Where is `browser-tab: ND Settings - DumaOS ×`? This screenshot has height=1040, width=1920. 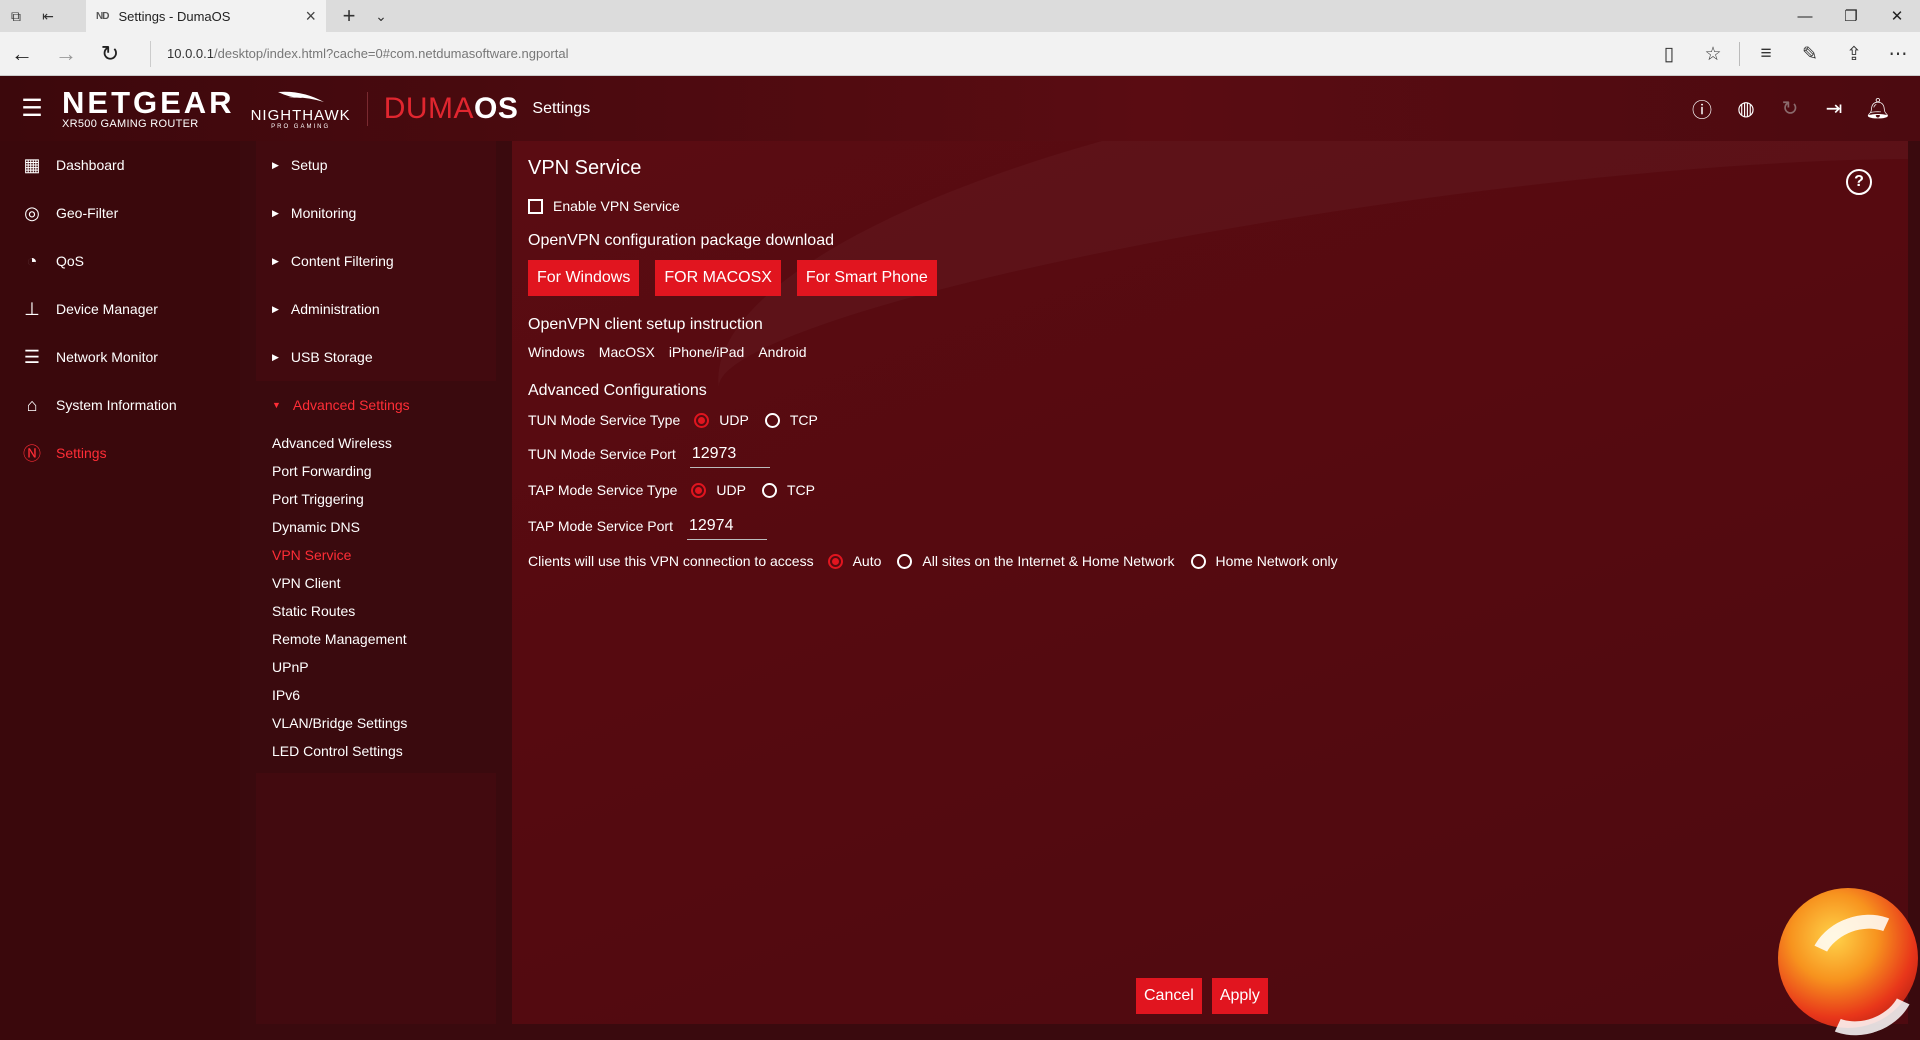
browser-tab: ND Settings - DumaOS × is located at coordinates (206, 16).